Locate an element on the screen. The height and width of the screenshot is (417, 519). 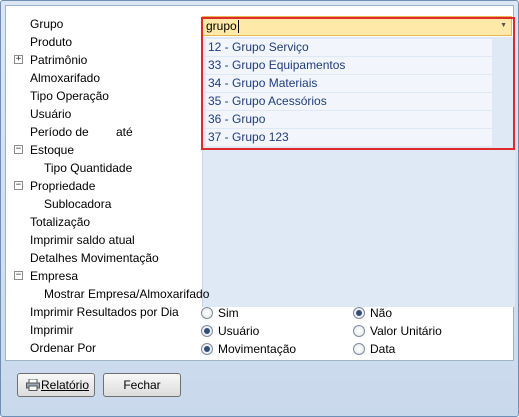
label-imprimir-resultados: Imprimir Resultados por Dia is located at coordinates (104, 312).